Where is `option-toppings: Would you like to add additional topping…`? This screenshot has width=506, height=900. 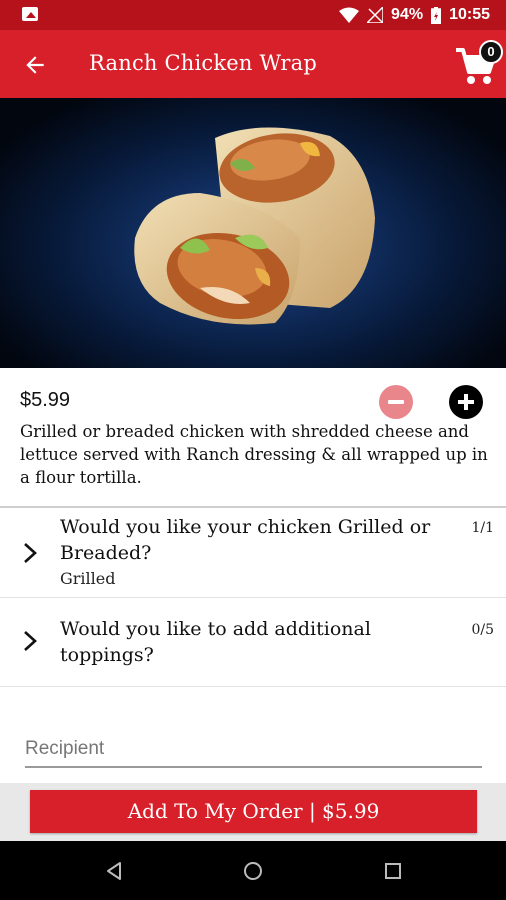 option-toppings: Would you like to add additional topping… is located at coordinates (253, 642).